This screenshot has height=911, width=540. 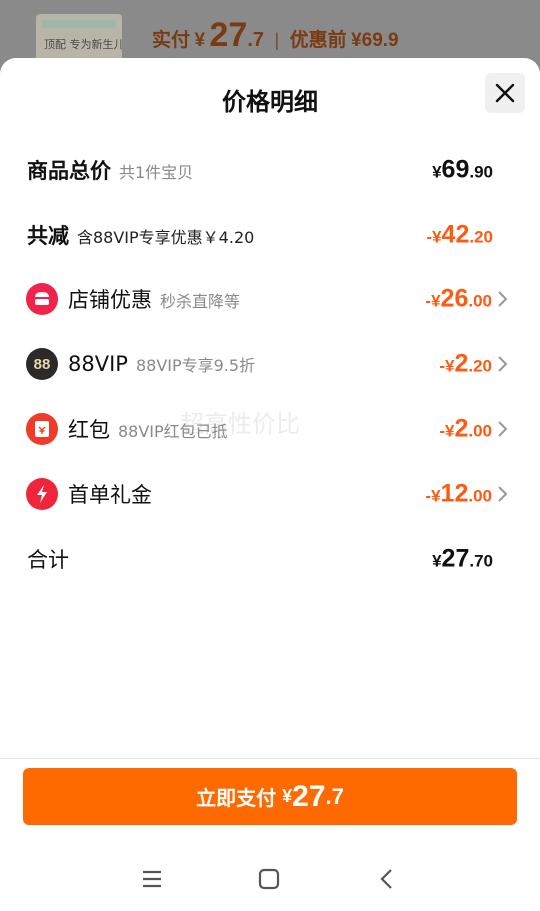 What do you see at coordinates (481, 561) in the screenshot?
I see `amount-dec: .70` at bounding box center [481, 561].